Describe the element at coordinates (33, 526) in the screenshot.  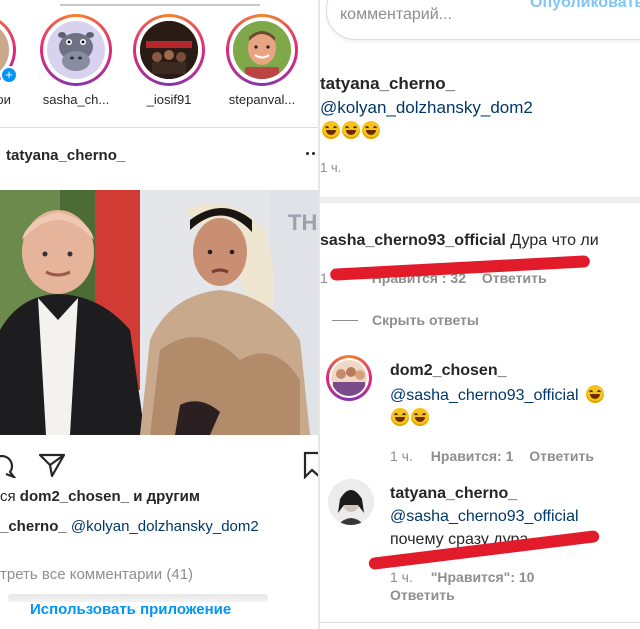
I see `caption-user-link: _cherno_` at that location.